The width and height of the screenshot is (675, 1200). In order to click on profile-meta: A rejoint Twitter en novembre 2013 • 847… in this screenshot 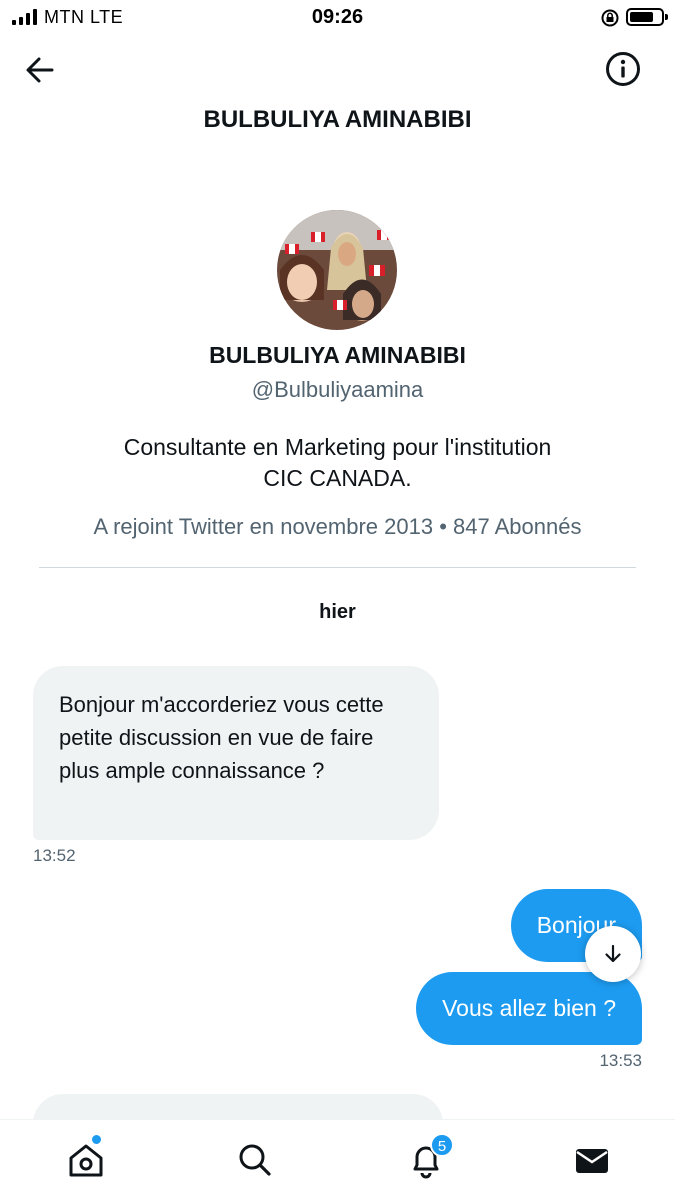, I will do `click(337, 526)`.